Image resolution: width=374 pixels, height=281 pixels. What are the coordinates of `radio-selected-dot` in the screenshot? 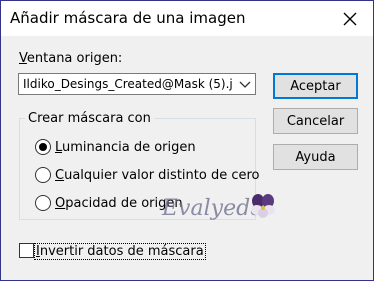 It's located at (43, 147).